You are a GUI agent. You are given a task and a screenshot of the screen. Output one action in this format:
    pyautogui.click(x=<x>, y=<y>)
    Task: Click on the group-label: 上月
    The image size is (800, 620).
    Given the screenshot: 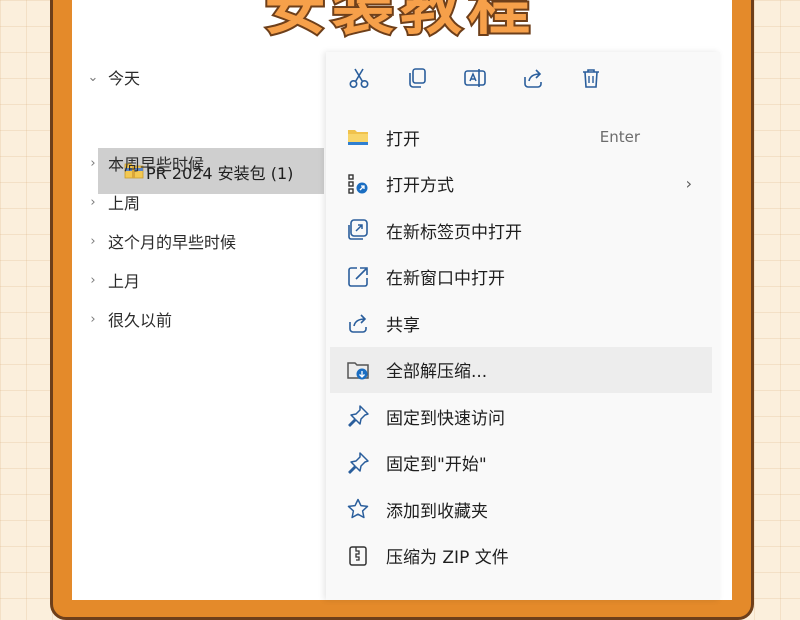 What is the action you would take?
    pyautogui.click(x=124, y=281)
    